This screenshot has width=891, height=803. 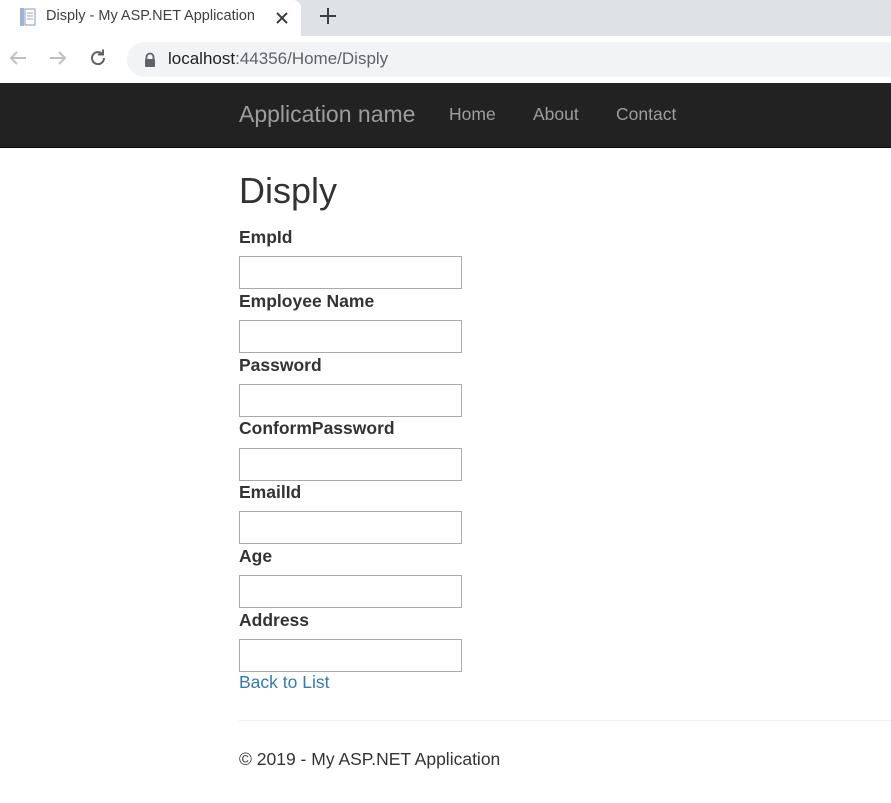 What do you see at coordinates (445, 18) in the screenshot?
I see `tab-strip: Disply - My ASP.NET Application` at bounding box center [445, 18].